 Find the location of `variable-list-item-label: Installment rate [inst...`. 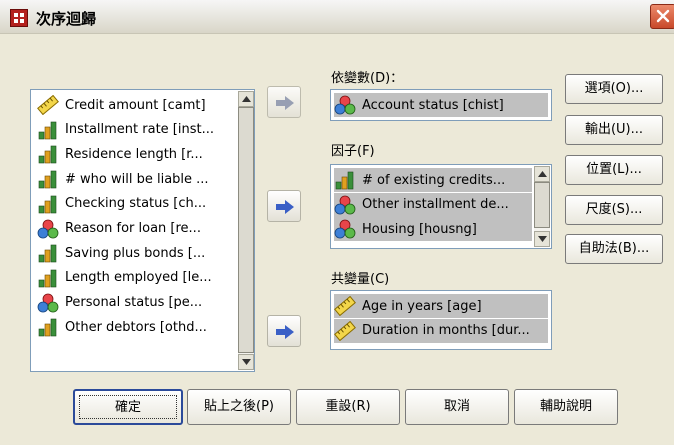

variable-list-item-label: Installment rate [inst... is located at coordinates (139, 130).